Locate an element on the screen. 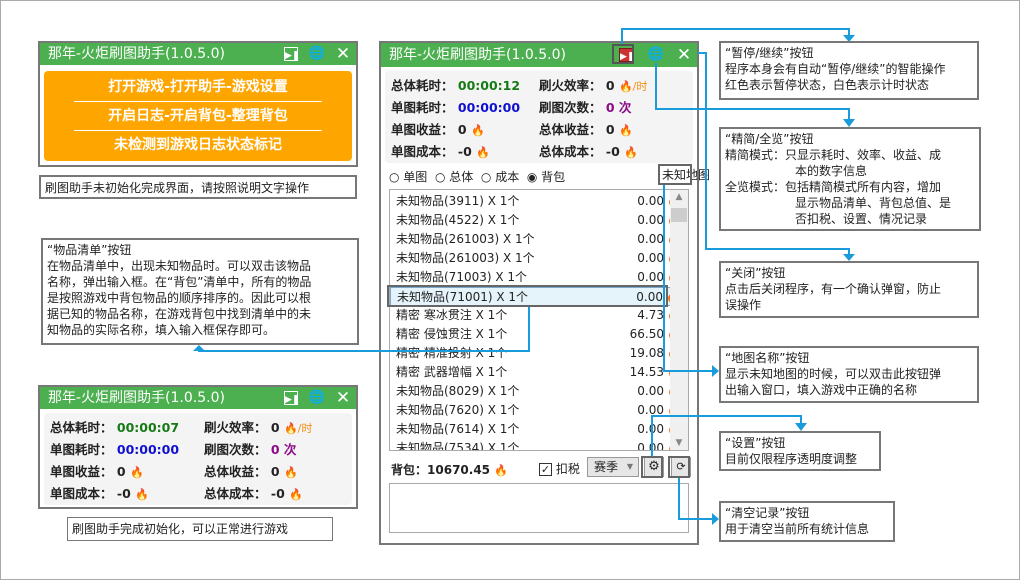 The width and height of the screenshot is (1020, 581). note-line: 用于清空当前所有统计信息 is located at coordinates (797, 529).